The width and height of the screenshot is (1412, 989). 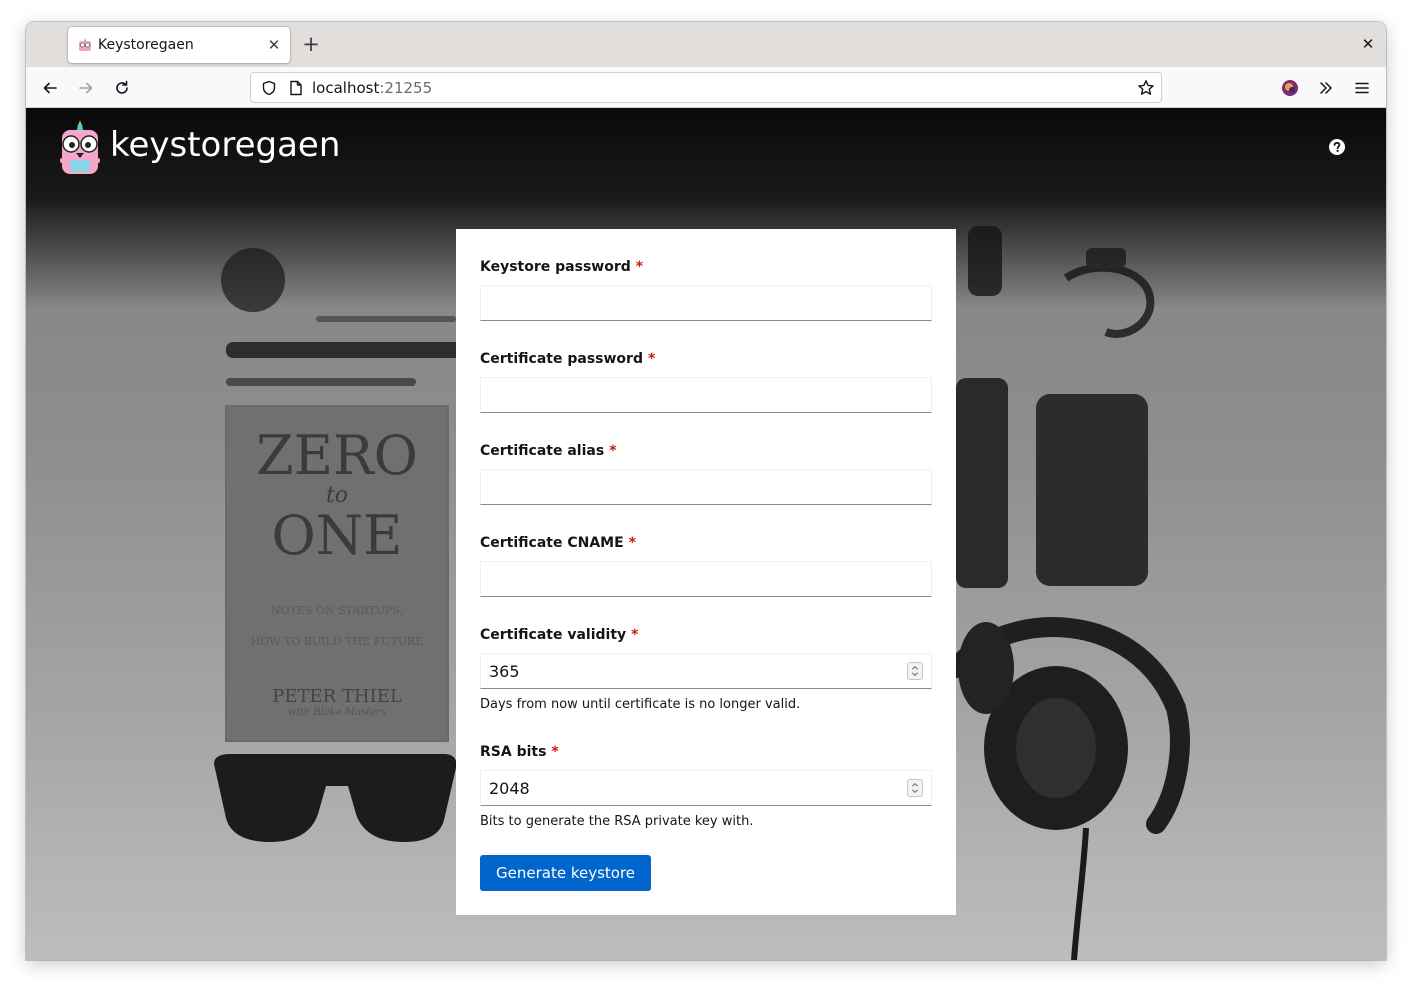 What do you see at coordinates (706, 395) in the screenshot?
I see `certificate-password-input` at bounding box center [706, 395].